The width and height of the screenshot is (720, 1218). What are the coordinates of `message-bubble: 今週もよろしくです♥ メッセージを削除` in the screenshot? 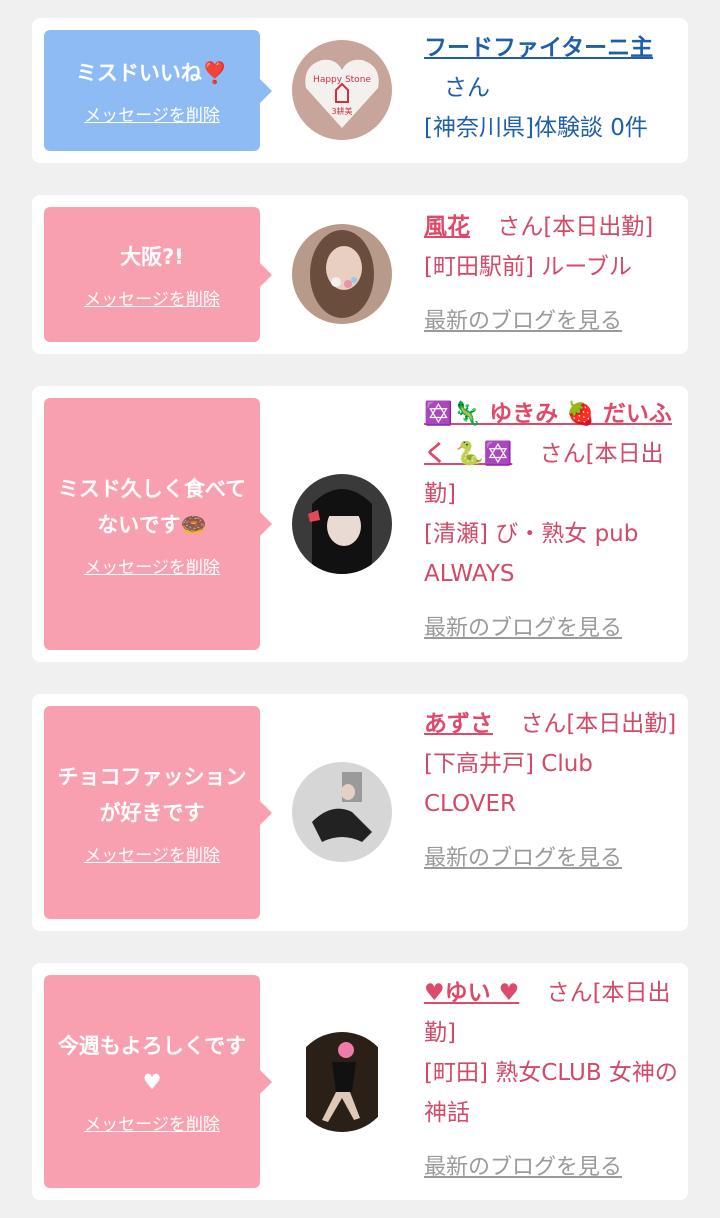 It's located at (158, 1081).